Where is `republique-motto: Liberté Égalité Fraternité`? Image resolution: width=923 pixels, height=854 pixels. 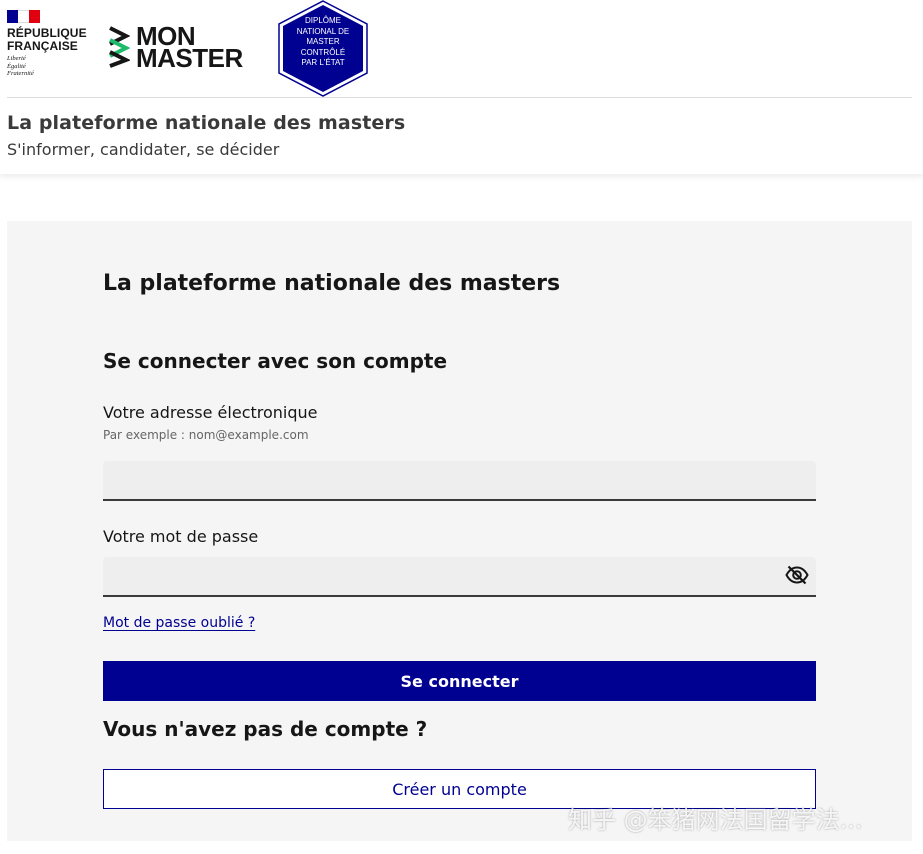
republique-motto: Liberté Égalité Fraternité is located at coordinates (20, 66).